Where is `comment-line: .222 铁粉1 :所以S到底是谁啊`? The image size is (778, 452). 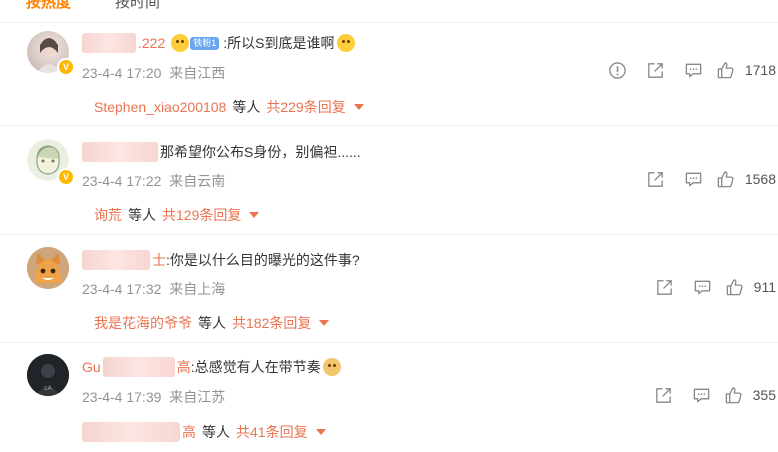
comment-line: .222 铁粉1 :所以S到底是谁啊 is located at coordinates (218, 43).